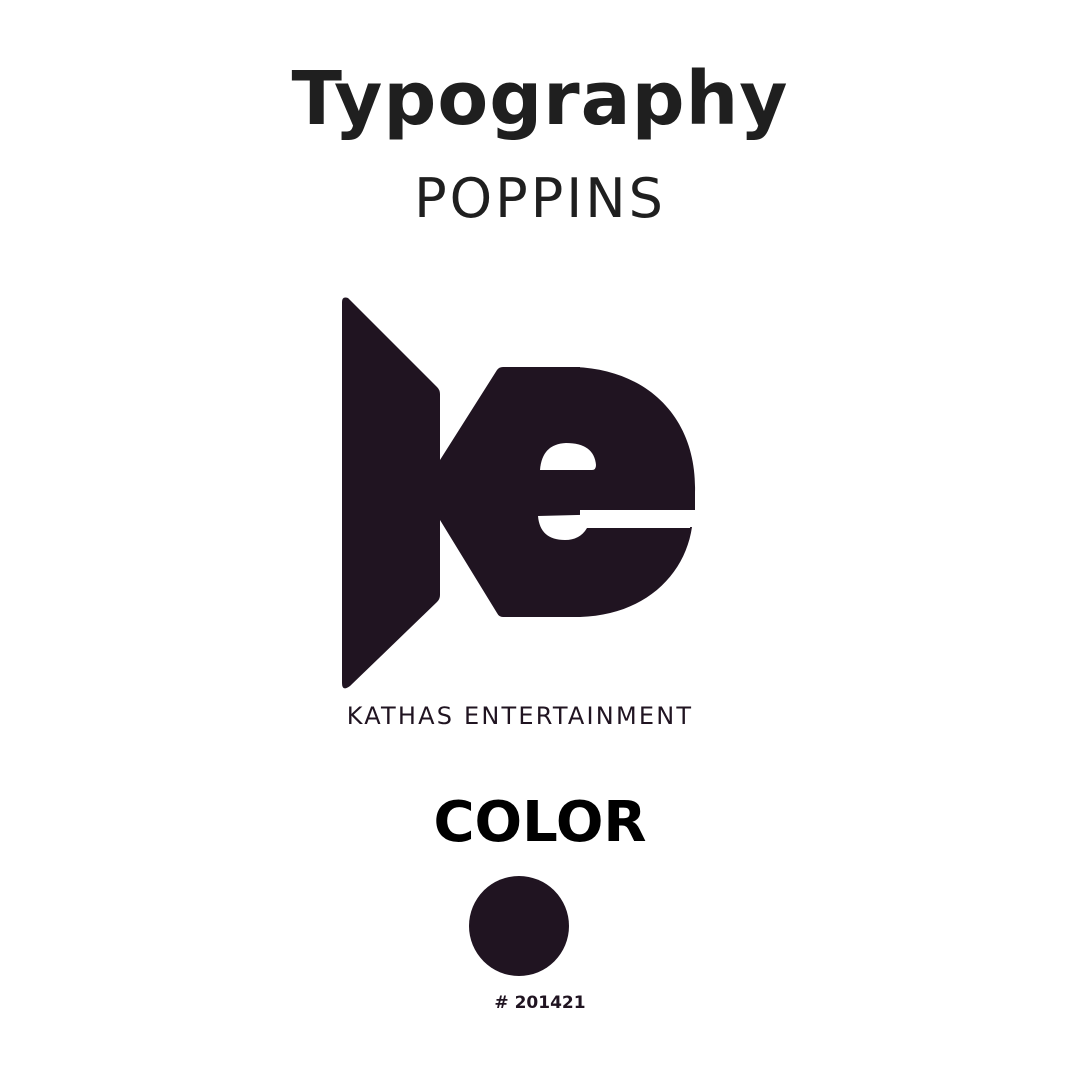 The image size is (1080, 1080). What do you see at coordinates (461, 493) in the screenshot?
I see `logo-k-shape` at bounding box center [461, 493].